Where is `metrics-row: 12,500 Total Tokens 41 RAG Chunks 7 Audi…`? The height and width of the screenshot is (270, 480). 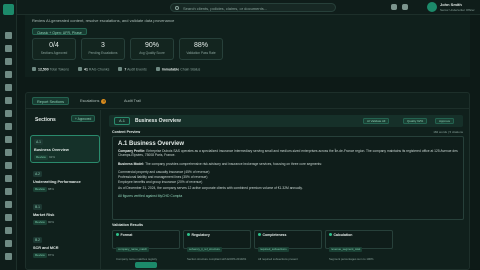 metrics-row: 12,500 Total Tokens 41 RAG Chunks 7 Audi… is located at coordinates (116, 69).